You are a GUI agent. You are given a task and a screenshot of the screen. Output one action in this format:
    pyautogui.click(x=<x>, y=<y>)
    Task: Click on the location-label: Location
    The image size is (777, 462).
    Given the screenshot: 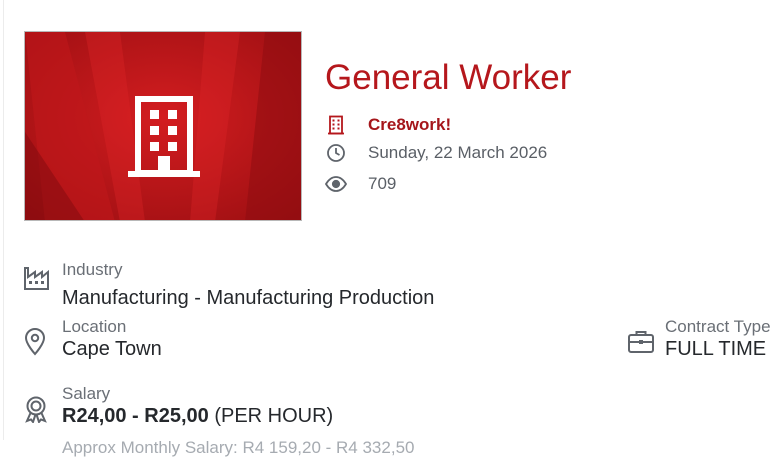 What is the action you would take?
    pyautogui.click(x=94, y=326)
    